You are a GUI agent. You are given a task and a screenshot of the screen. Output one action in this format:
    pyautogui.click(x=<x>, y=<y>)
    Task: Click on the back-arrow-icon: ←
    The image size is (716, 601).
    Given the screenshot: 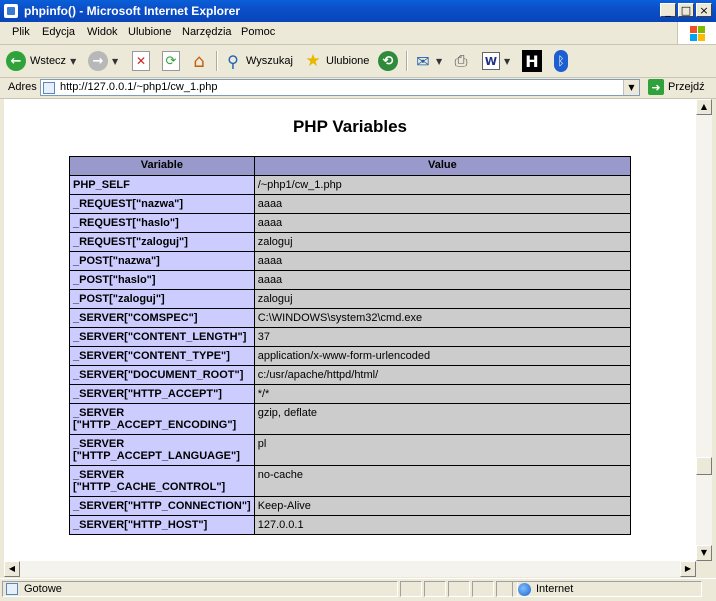 What is the action you would take?
    pyautogui.click(x=16, y=61)
    